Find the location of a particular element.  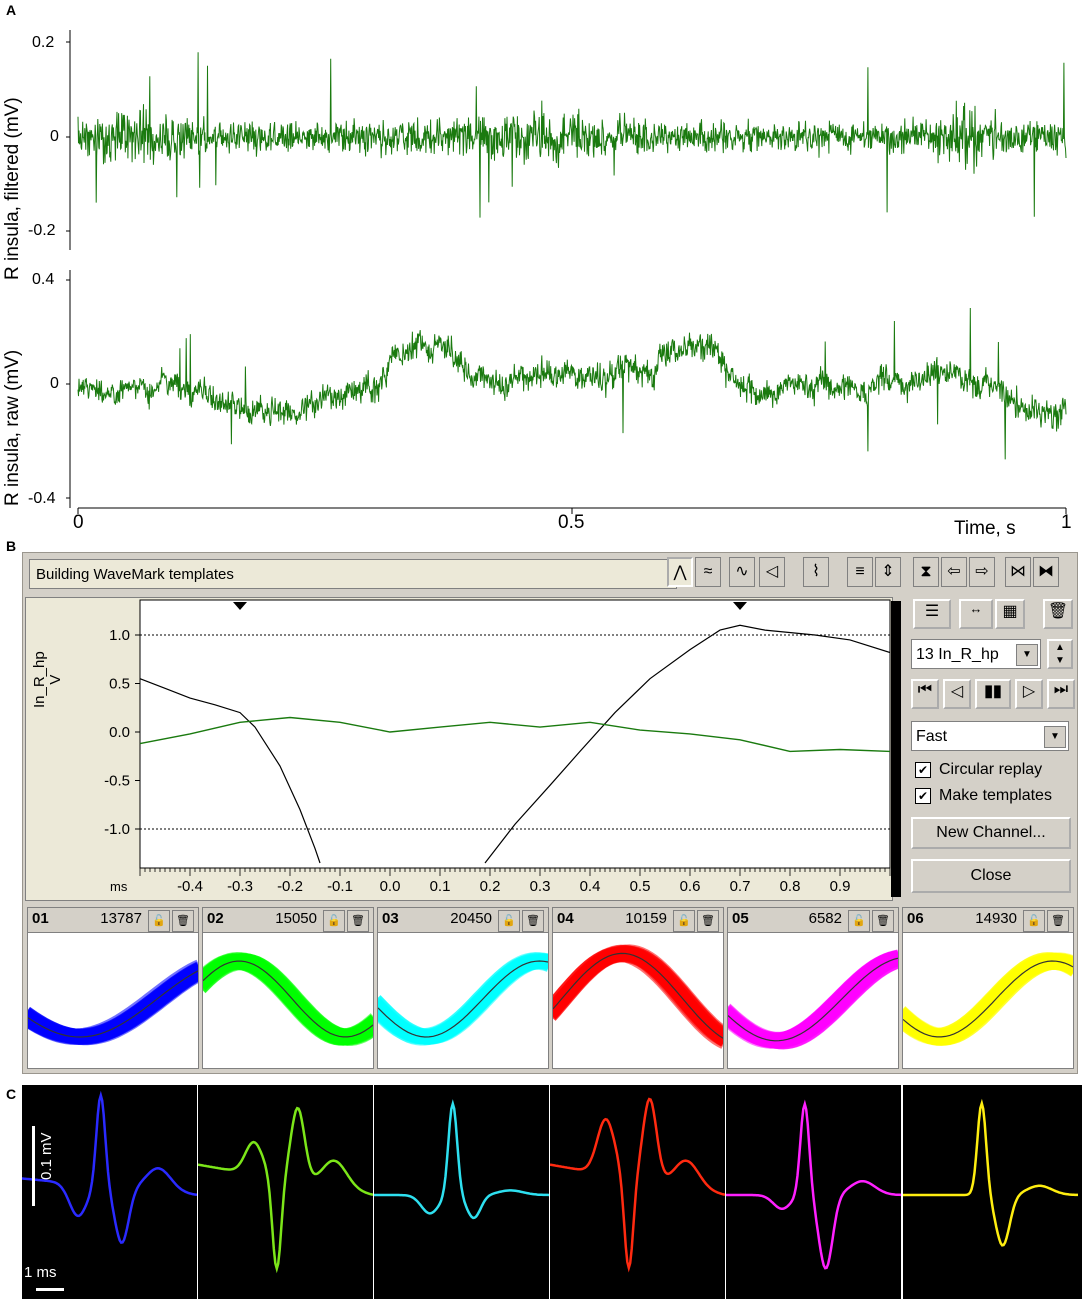

skip-start-icon: ⏮ is located at coordinates (925, 694).